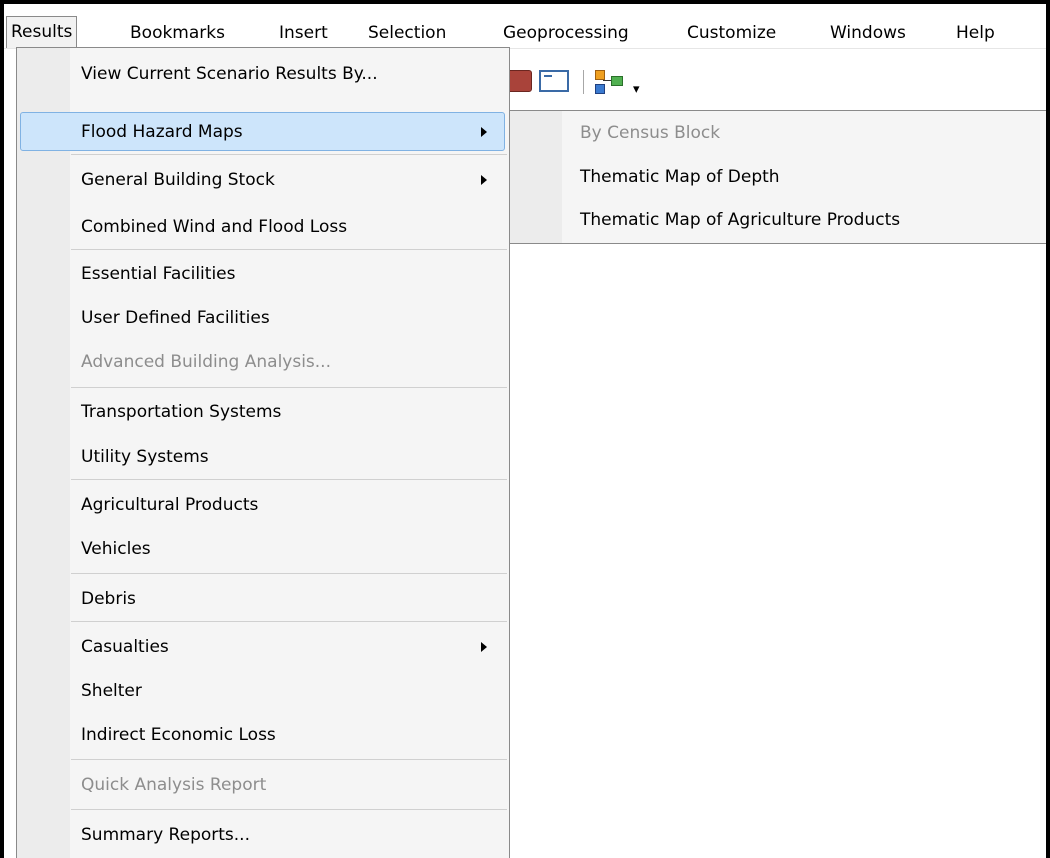 This screenshot has height=858, width=1050. Describe the element at coordinates (407, 33) in the screenshot. I see `menu-selection: Selection` at that location.